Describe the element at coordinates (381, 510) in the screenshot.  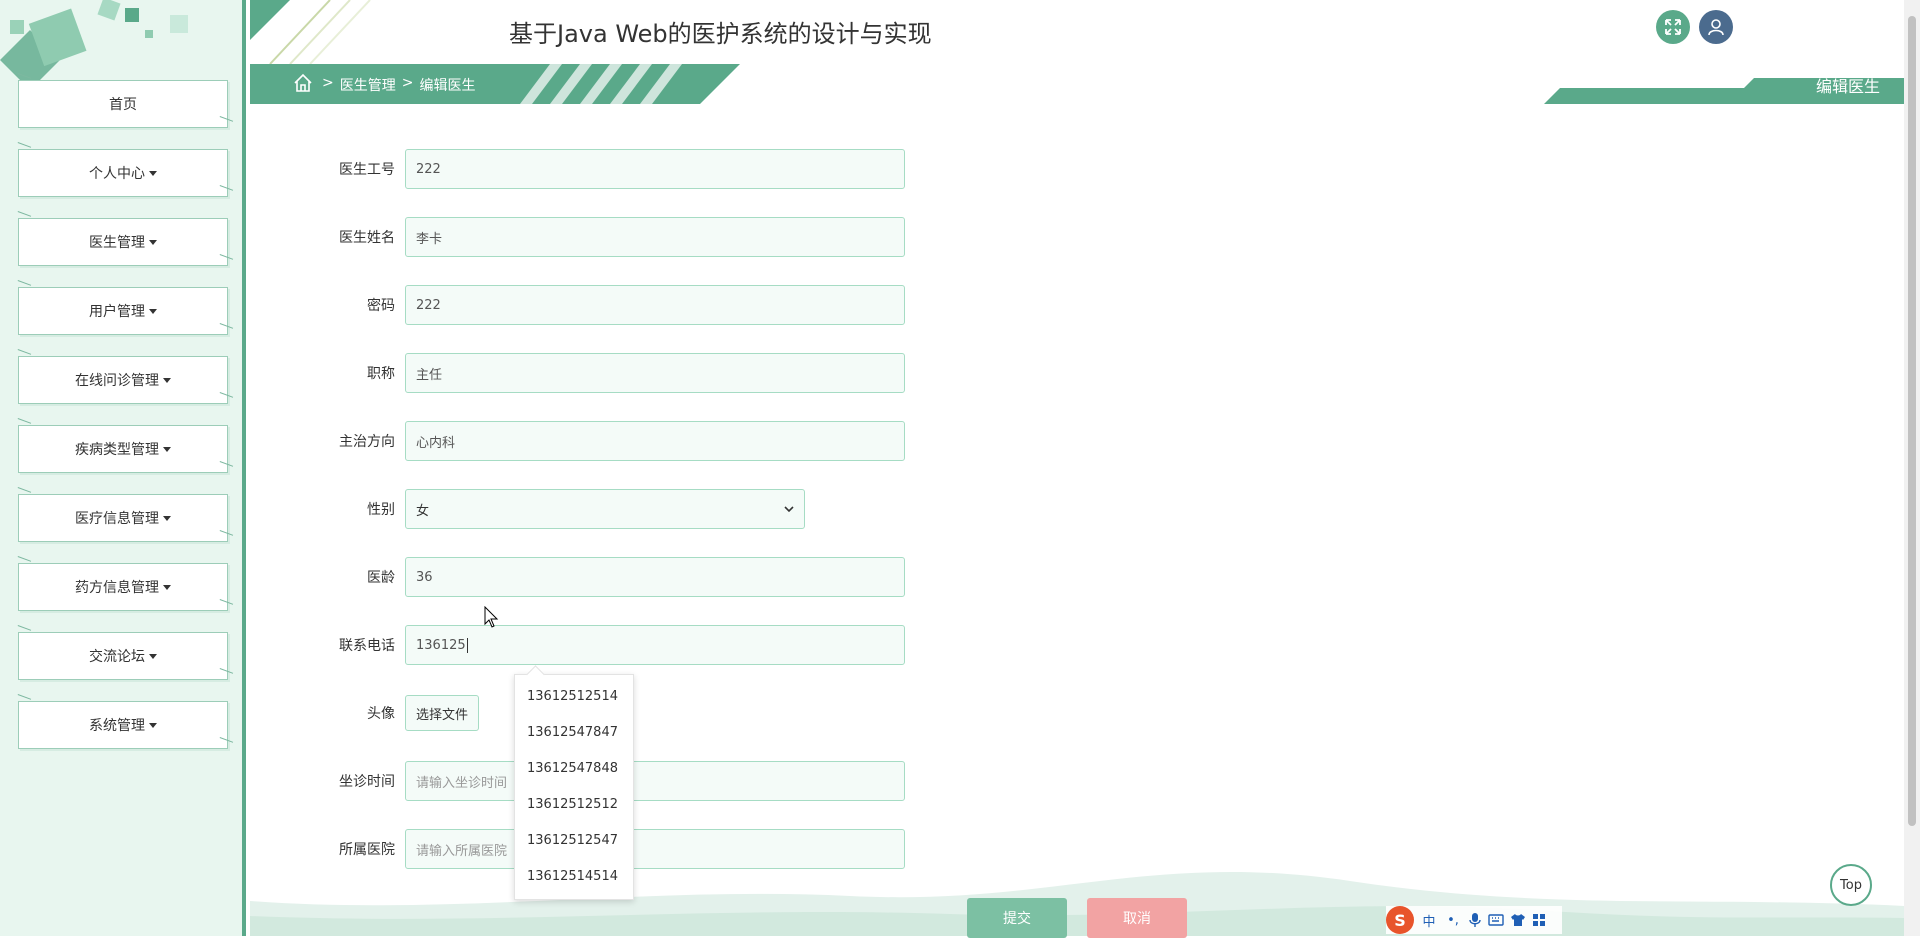
I see `gender-label: 性别` at that location.